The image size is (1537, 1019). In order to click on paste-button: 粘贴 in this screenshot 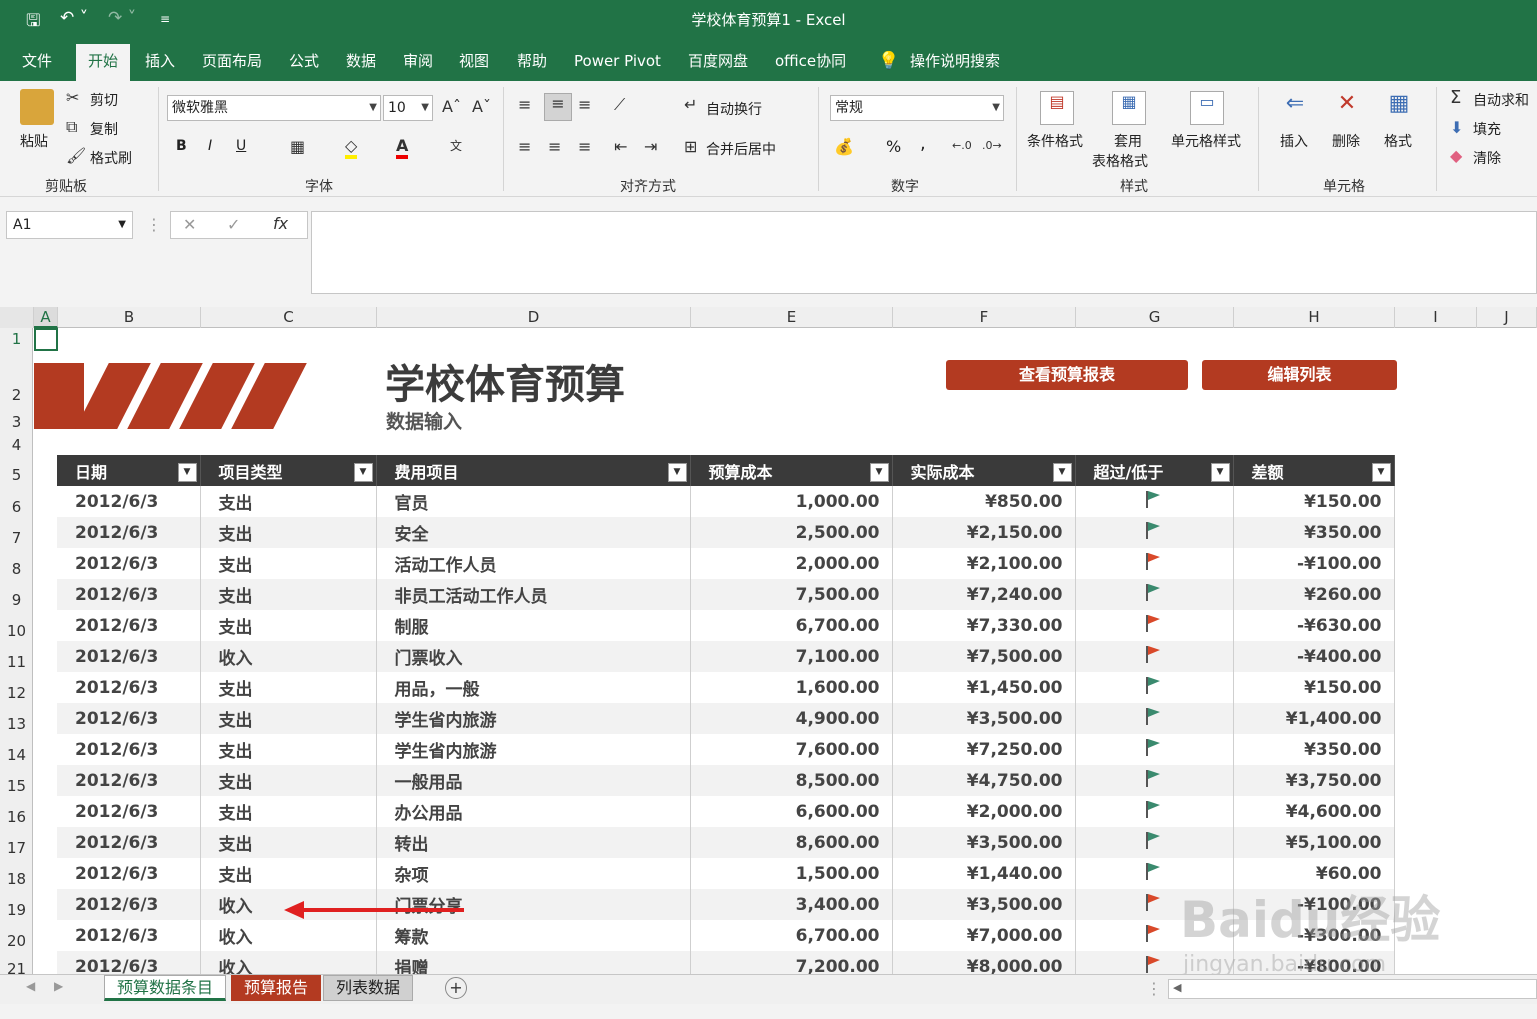, I will do `click(34, 141)`.